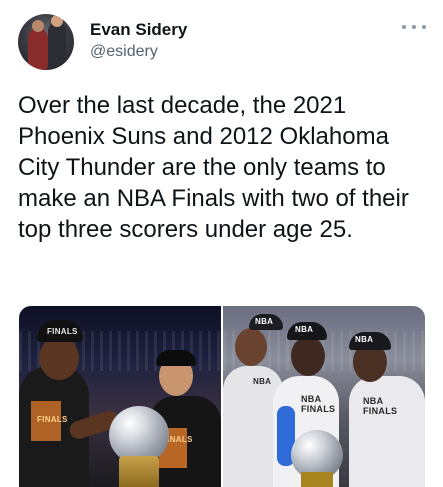  What do you see at coordinates (138, 30) in the screenshot?
I see `author-display-name: Evan Sidery` at bounding box center [138, 30].